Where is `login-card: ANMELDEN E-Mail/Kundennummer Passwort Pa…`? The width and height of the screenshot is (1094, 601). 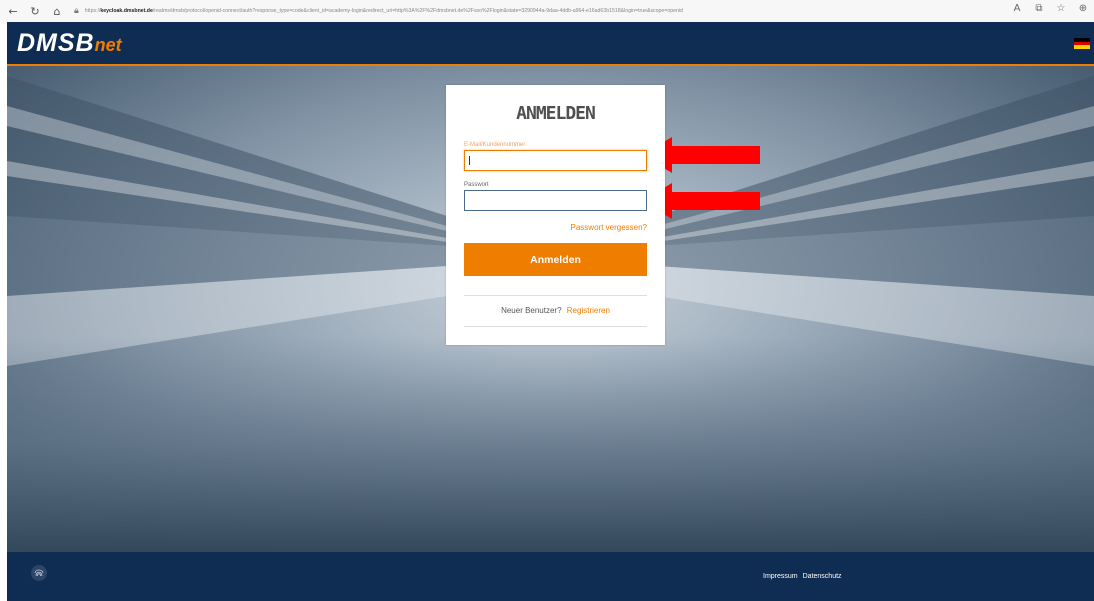 login-card: ANMELDEN E-Mail/Kundennummer Passwort Pa… is located at coordinates (555, 215).